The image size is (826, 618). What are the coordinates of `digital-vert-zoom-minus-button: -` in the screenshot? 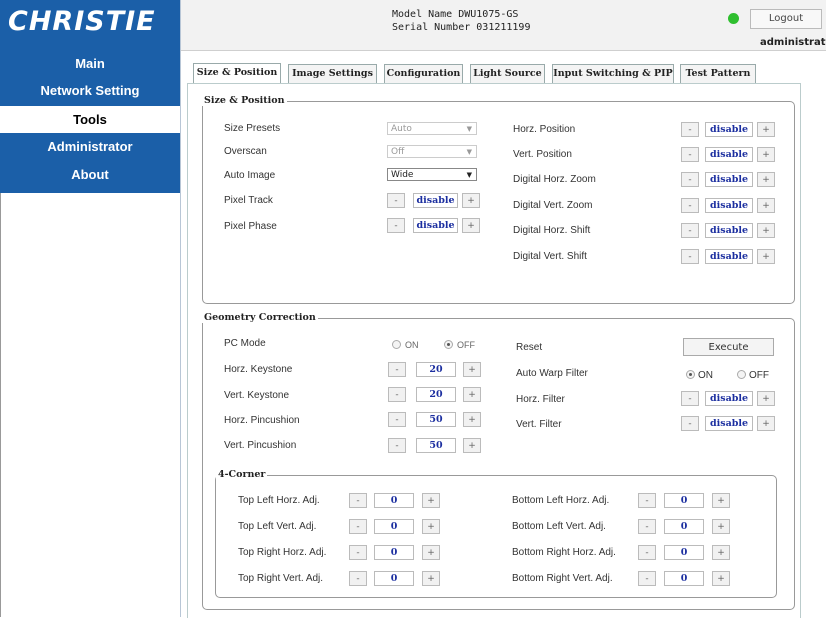 It's located at (690, 205).